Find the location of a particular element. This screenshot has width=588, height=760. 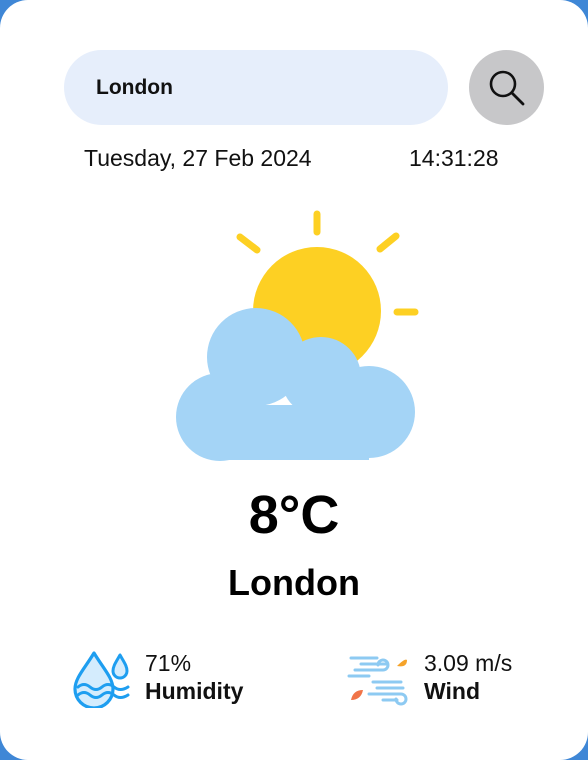

humidity-icon is located at coordinates (101, 679).